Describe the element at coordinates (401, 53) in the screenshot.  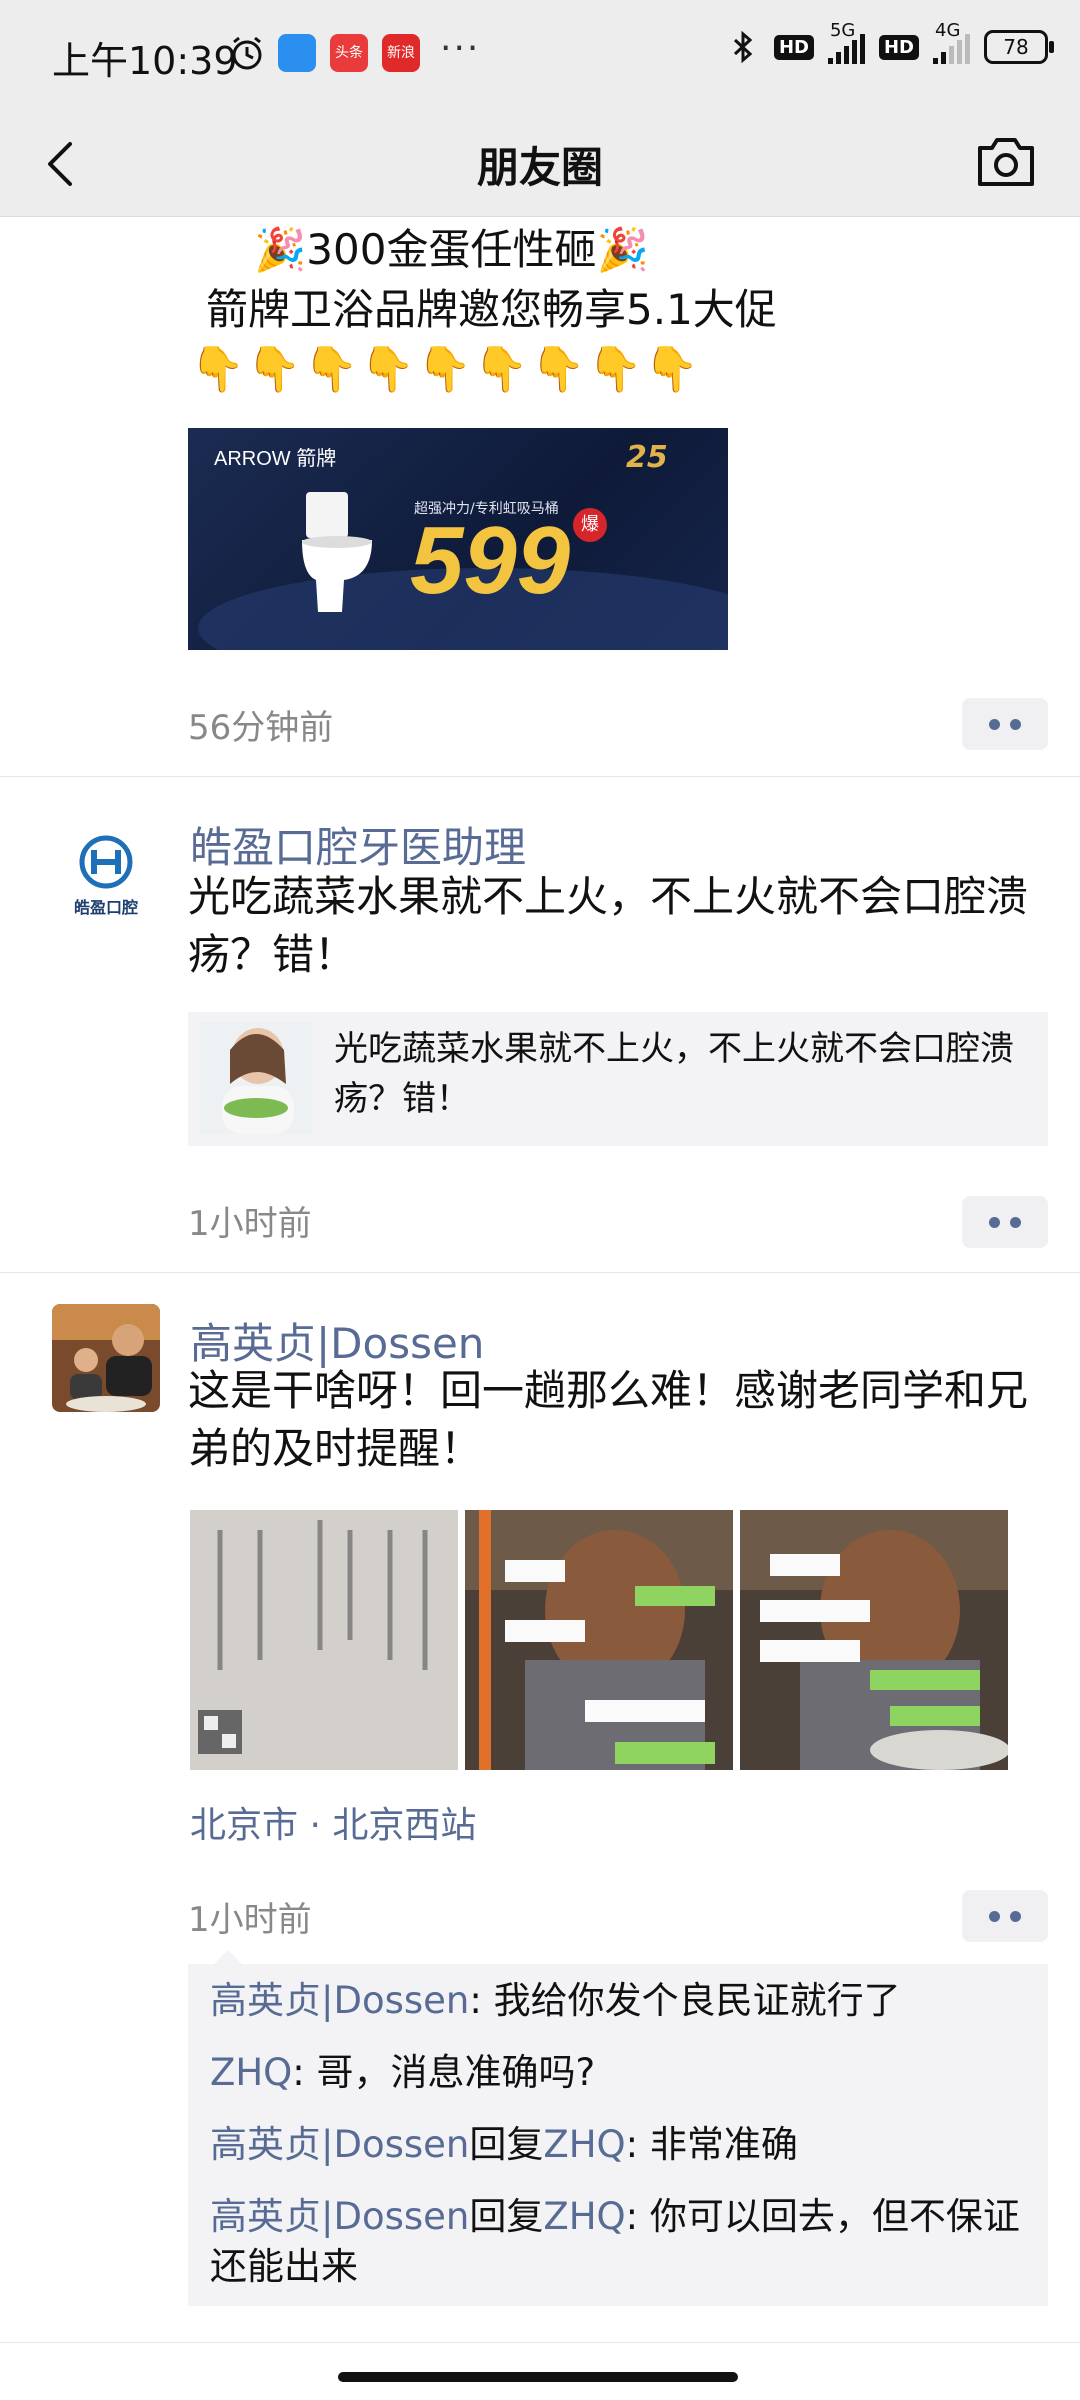
I see `sina-icon: 新浪` at that location.